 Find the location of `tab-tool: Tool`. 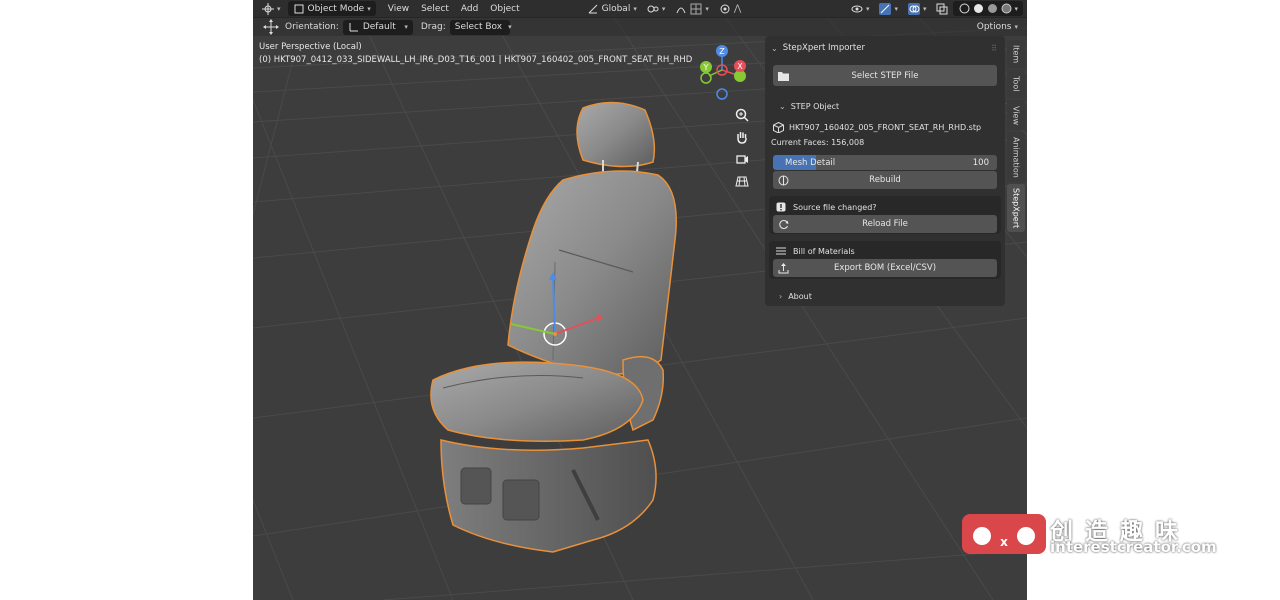

tab-tool: Tool is located at coordinates (1016, 84).